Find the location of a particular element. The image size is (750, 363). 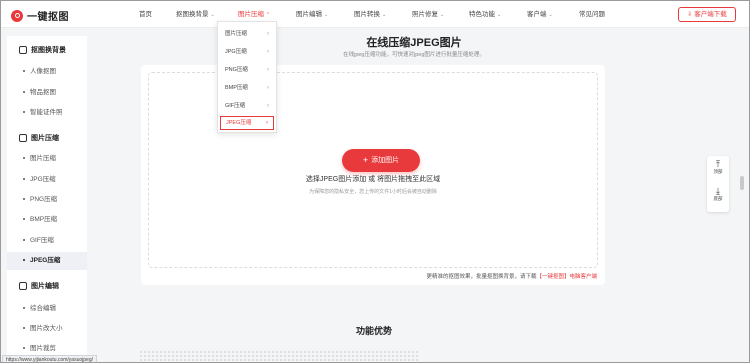

logo-text: 一键抠图 is located at coordinates (48, 17).